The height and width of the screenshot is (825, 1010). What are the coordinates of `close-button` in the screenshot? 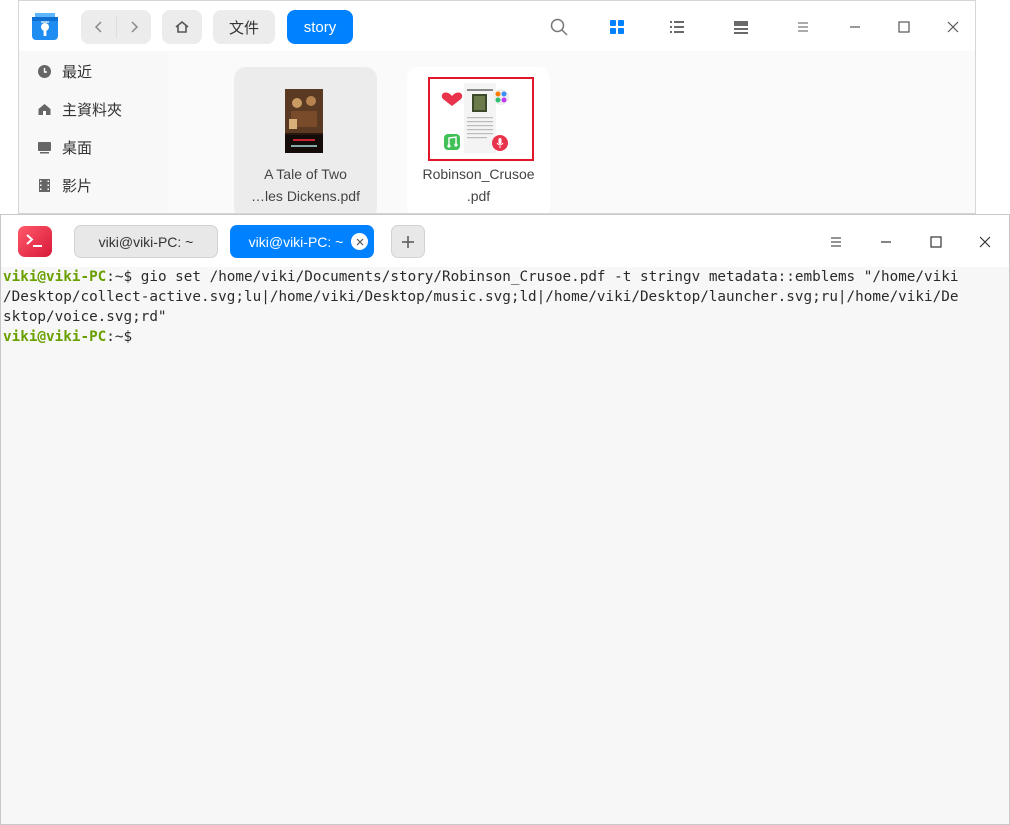 It's located at (953, 27).